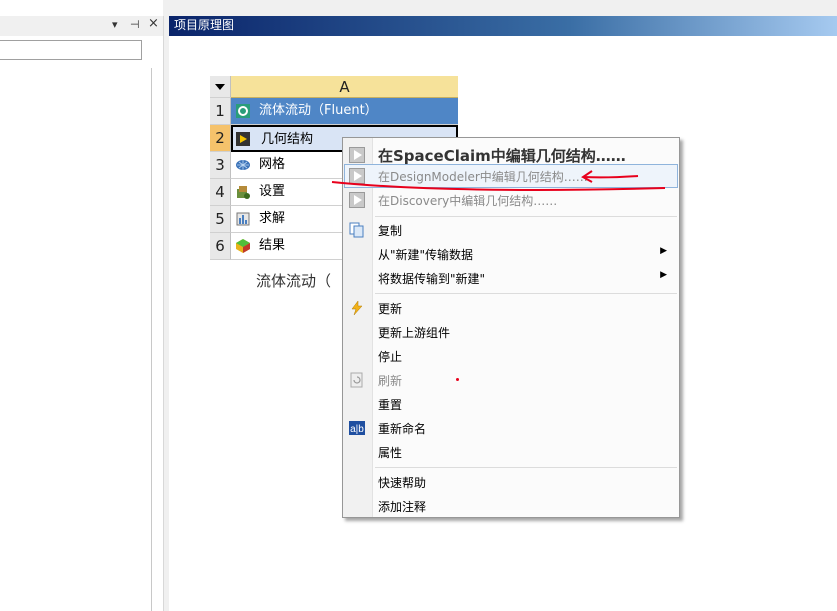 The image size is (837, 611). I want to click on menu-item-label: 从"新建"传输数据, so click(426, 255).